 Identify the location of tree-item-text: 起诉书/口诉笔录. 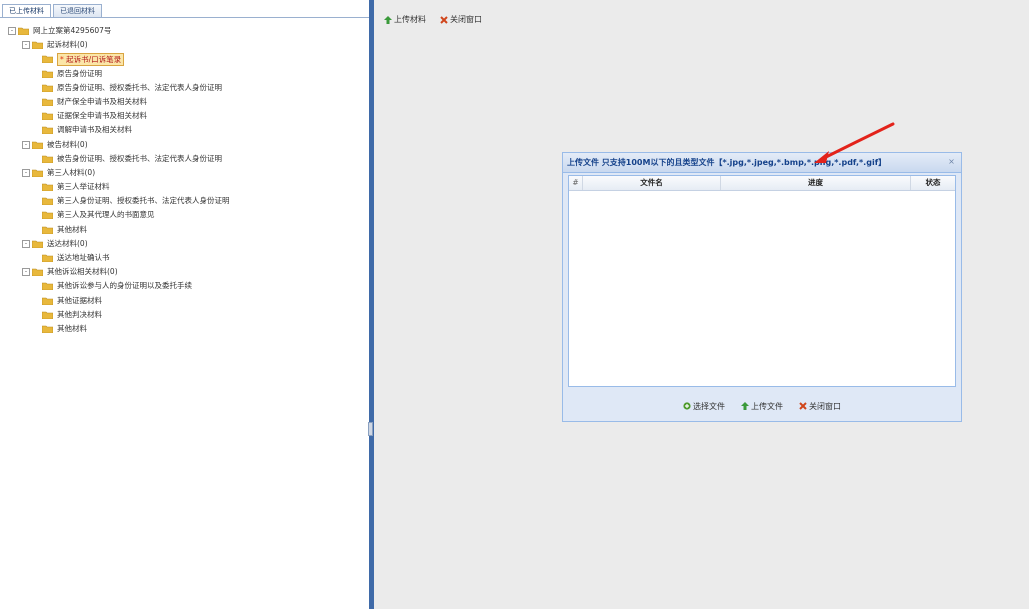
(94, 60).